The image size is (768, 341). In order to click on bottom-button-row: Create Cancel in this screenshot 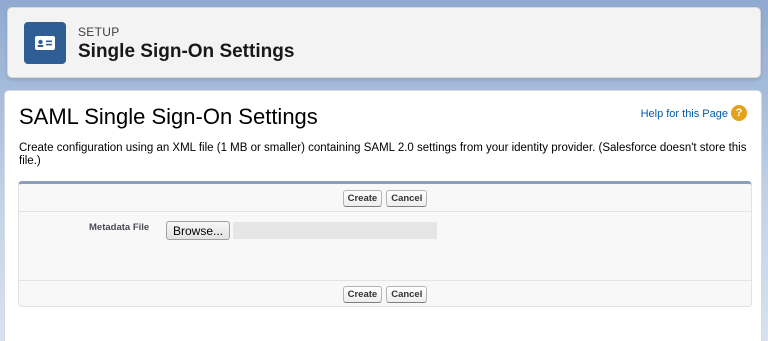, I will do `click(385, 293)`.